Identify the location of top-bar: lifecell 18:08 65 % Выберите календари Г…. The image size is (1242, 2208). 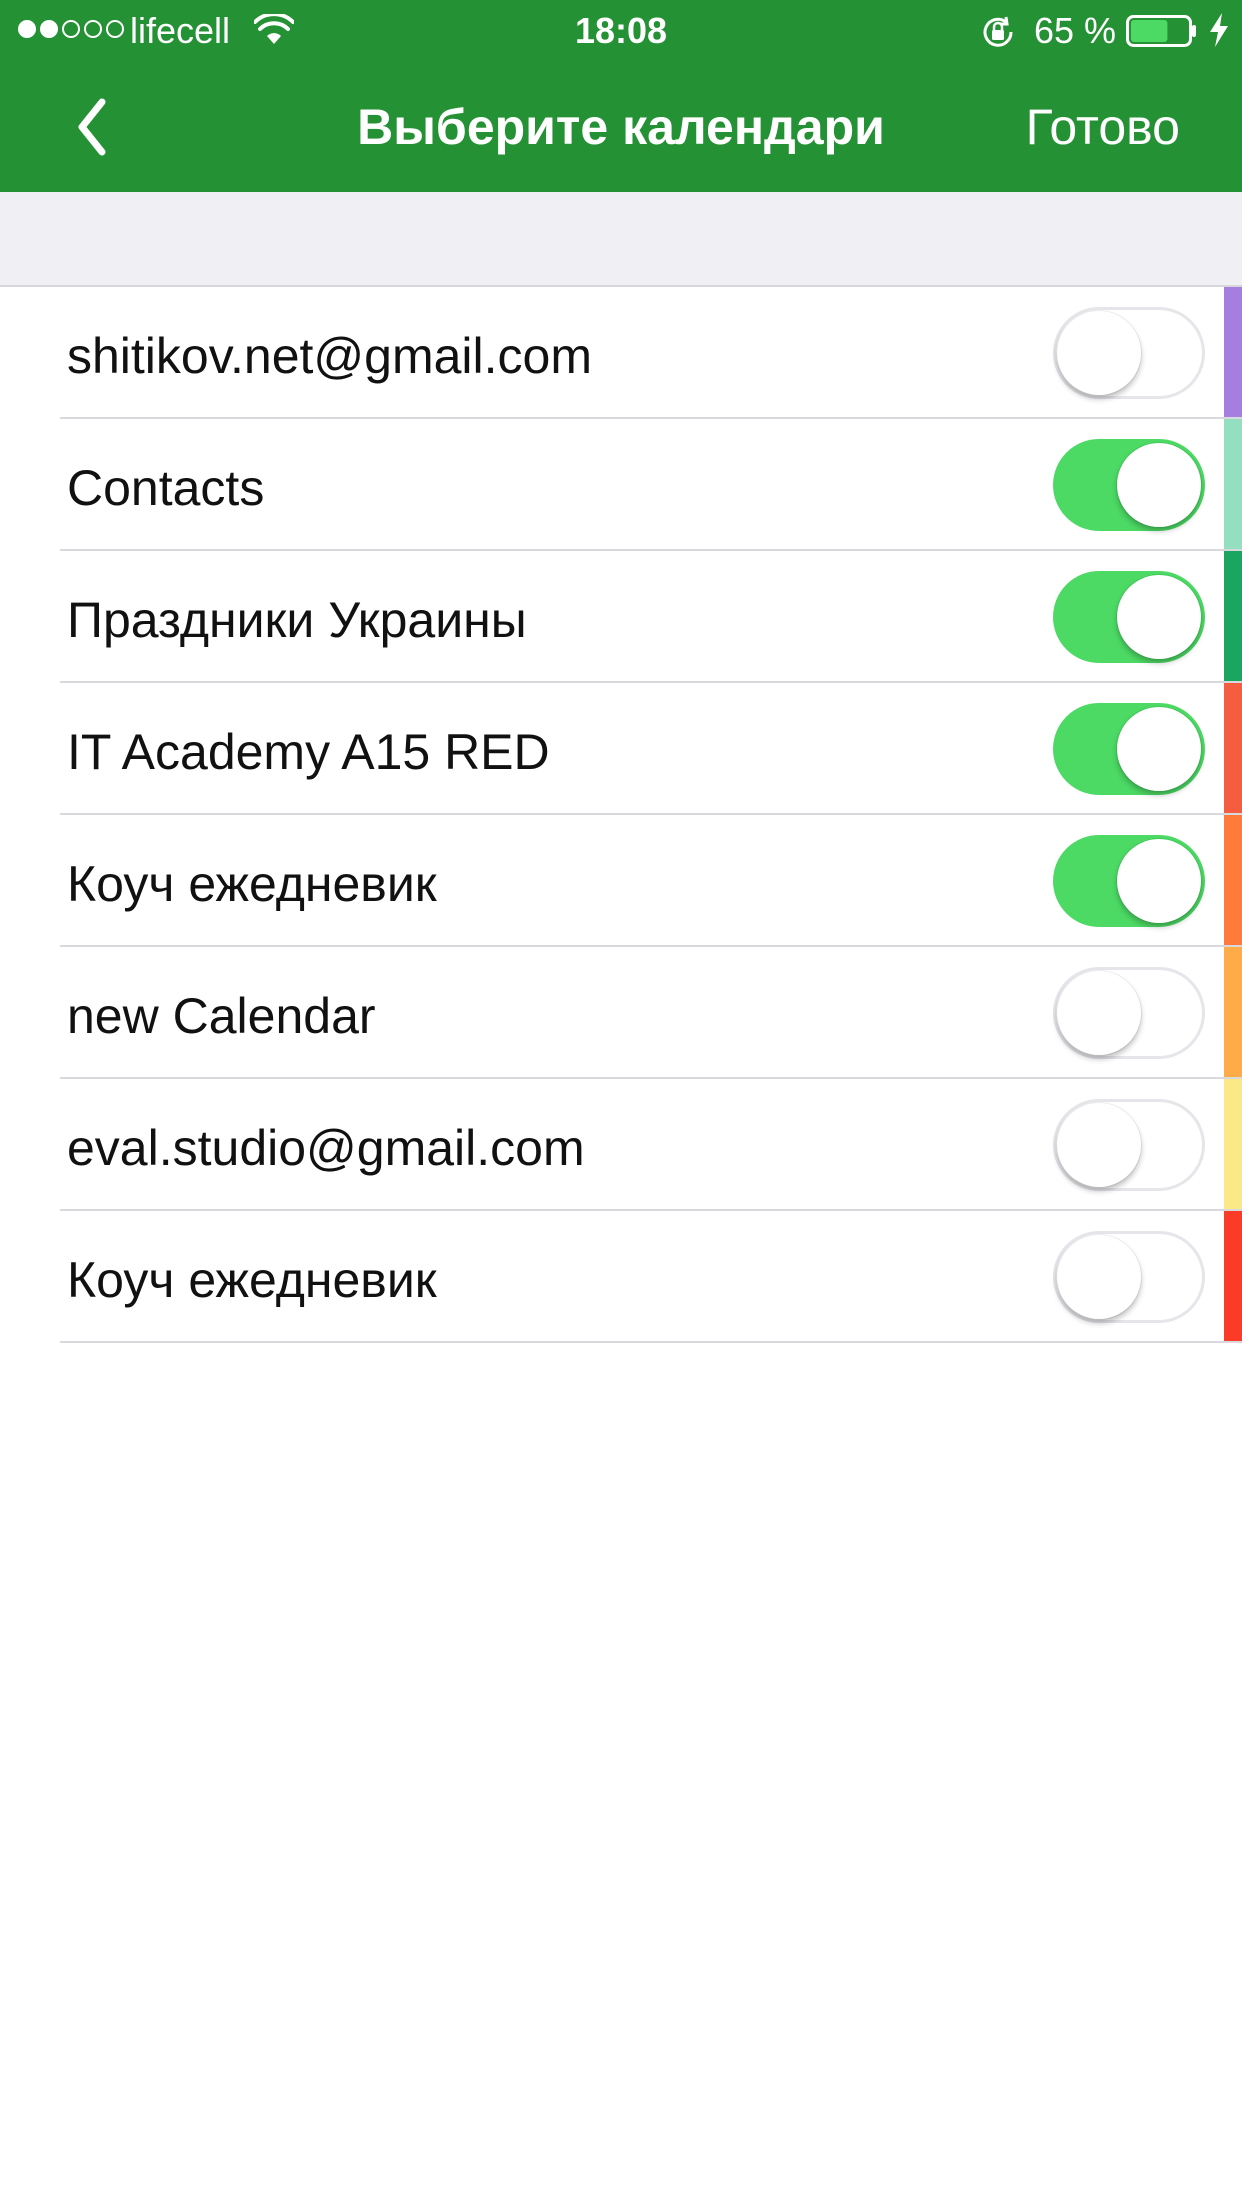
(621, 96).